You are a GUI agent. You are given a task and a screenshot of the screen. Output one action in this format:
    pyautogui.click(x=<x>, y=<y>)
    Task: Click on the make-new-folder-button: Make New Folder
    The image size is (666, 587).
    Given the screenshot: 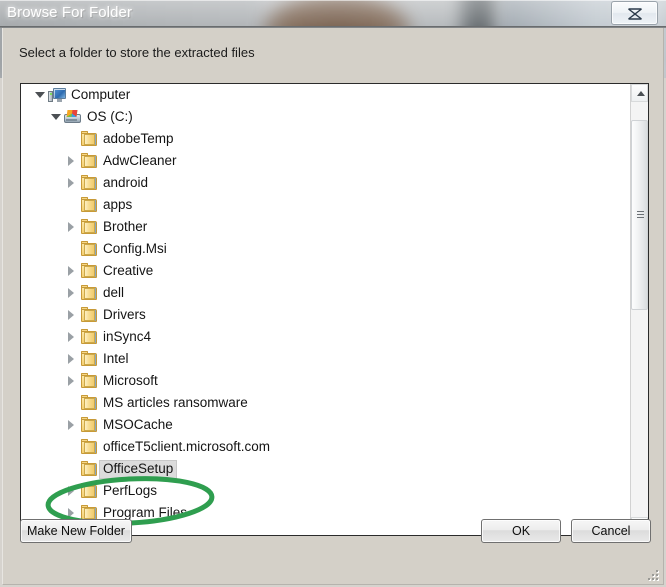 What is the action you would take?
    pyautogui.click(x=76, y=531)
    